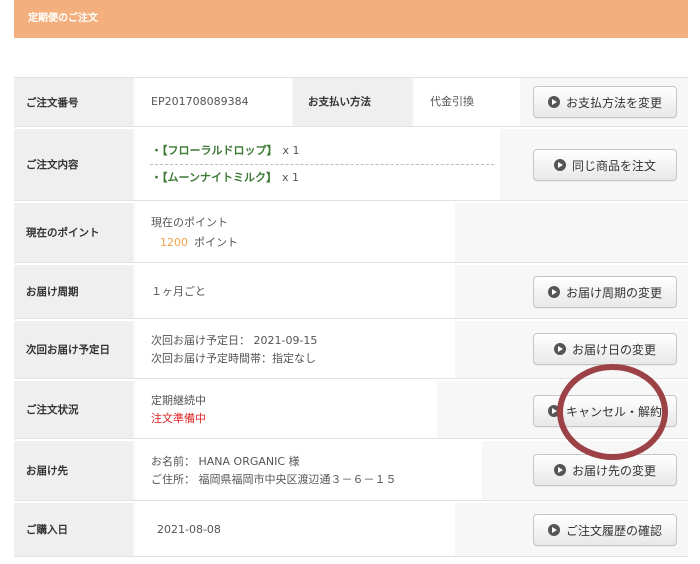  Describe the element at coordinates (613, 411) in the screenshot. I see `button-label: キャンセル・解約` at that location.